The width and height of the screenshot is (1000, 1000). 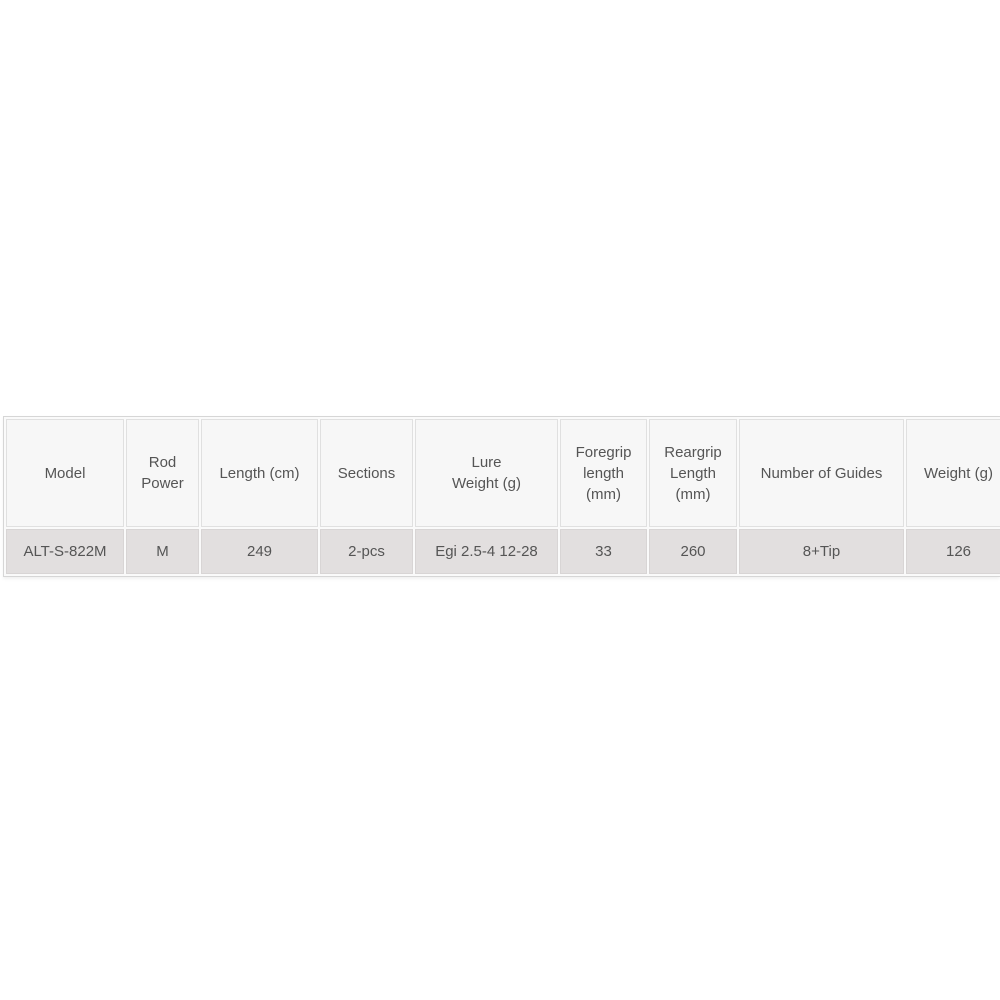 What do you see at coordinates (603, 551) in the screenshot?
I see `cell-foregrip-length: 33` at bounding box center [603, 551].